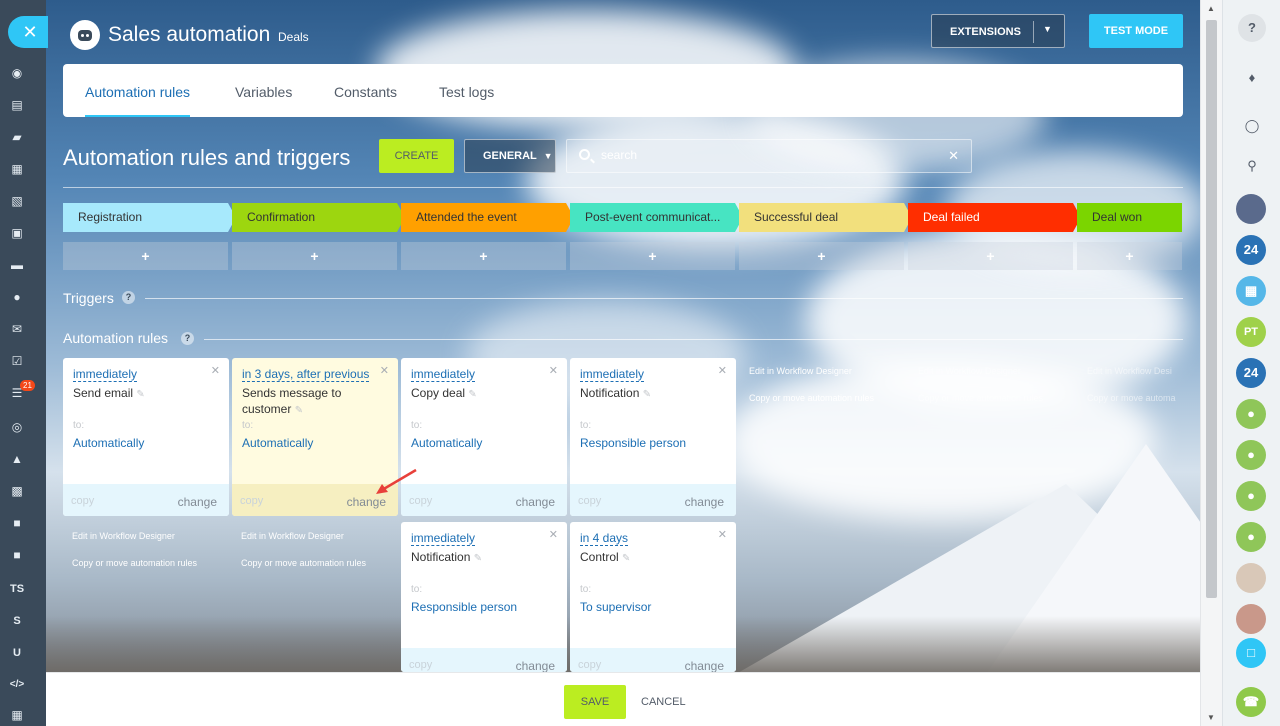 The image size is (1280, 726). Describe the element at coordinates (1129, 371) in the screenshot. I see `edit-workflow-designer-link: Edit in Workflow Desi` at that location.